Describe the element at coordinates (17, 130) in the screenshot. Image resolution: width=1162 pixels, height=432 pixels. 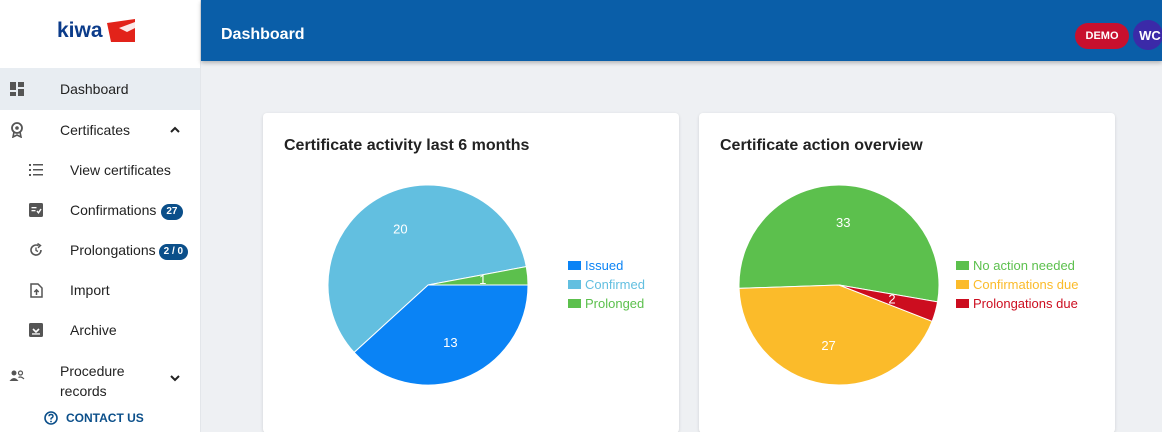
I see `certificate-badge-icon` at that location.